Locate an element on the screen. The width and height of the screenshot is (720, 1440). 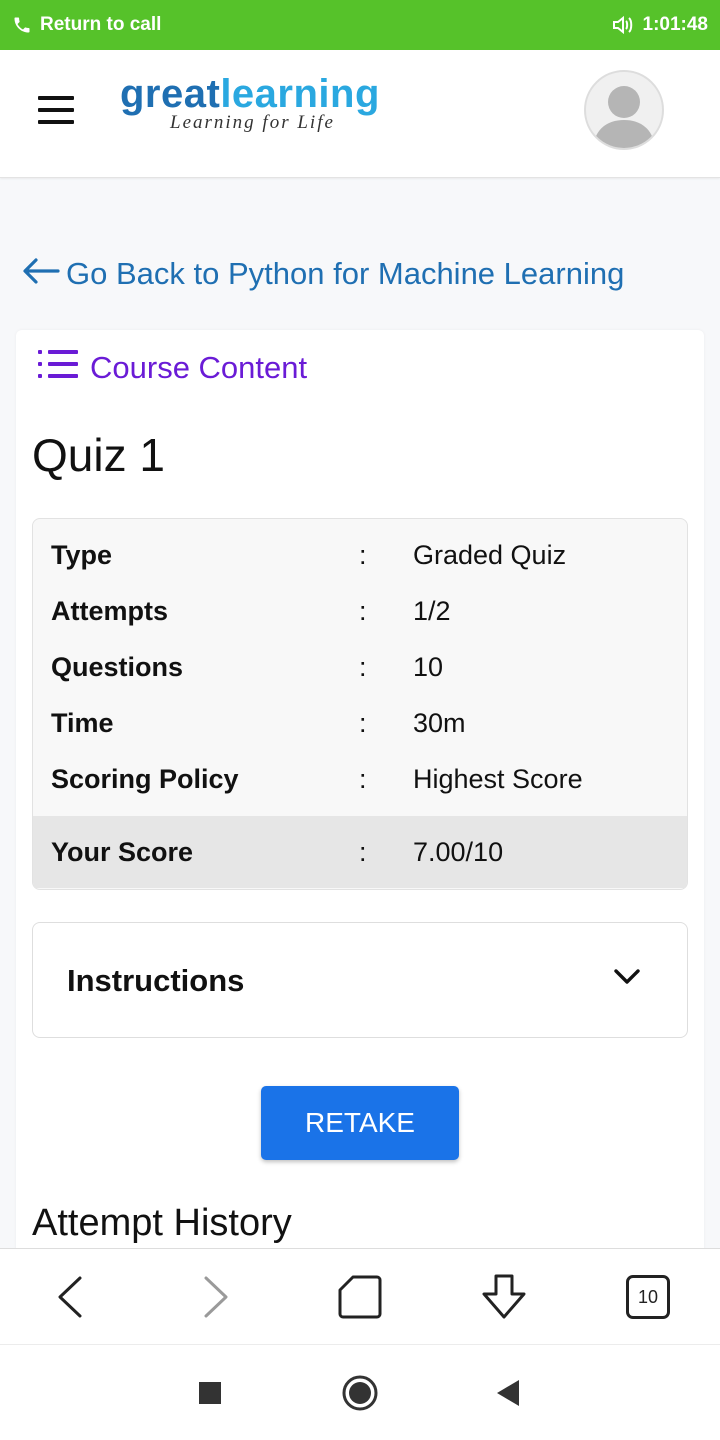
detail-row-questions: Questions : 10 is located at coordinates (360, 667).